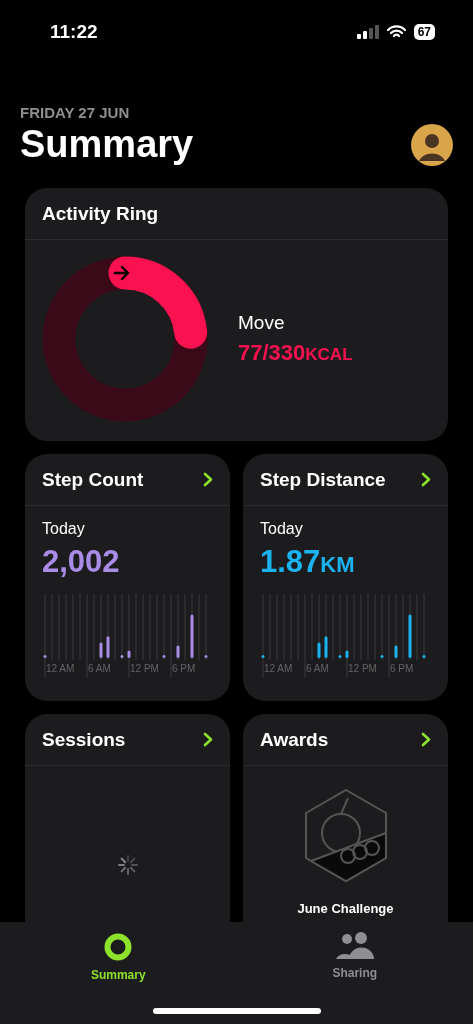 This screenshot has height=1024, width=473. What do you see at coordinates (396, 32) in the screenshot?
I see `wifi-icon` at bounding box center [396, 32].